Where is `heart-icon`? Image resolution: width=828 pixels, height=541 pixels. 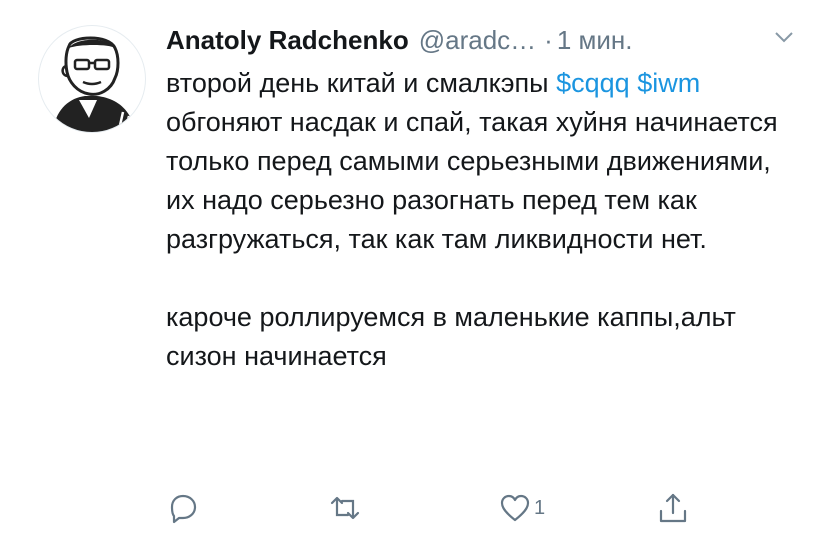 heart-icon is located at coordinates (515, 508).